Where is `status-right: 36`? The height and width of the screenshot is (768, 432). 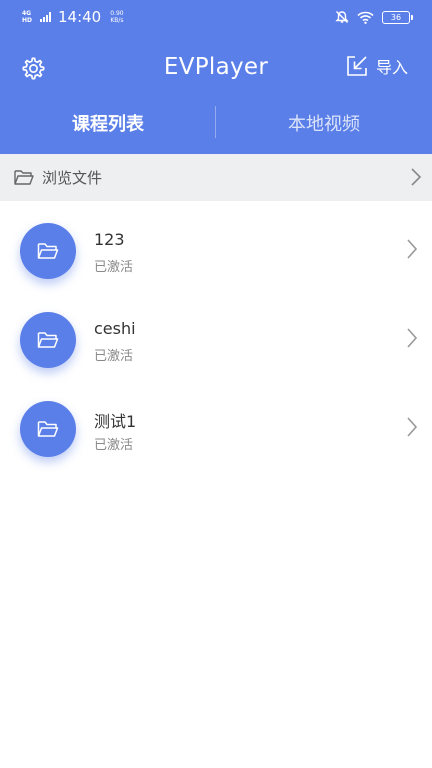 status-right: 36 is located at coordinates (374, 17).